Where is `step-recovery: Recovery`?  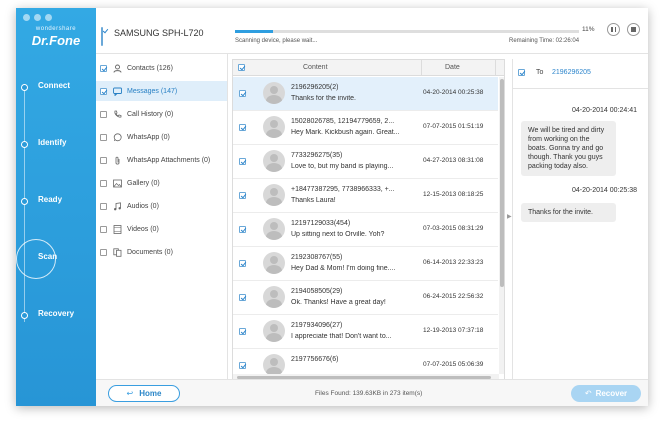
step-recovery: Recovery is located at coordinates (56, 316).